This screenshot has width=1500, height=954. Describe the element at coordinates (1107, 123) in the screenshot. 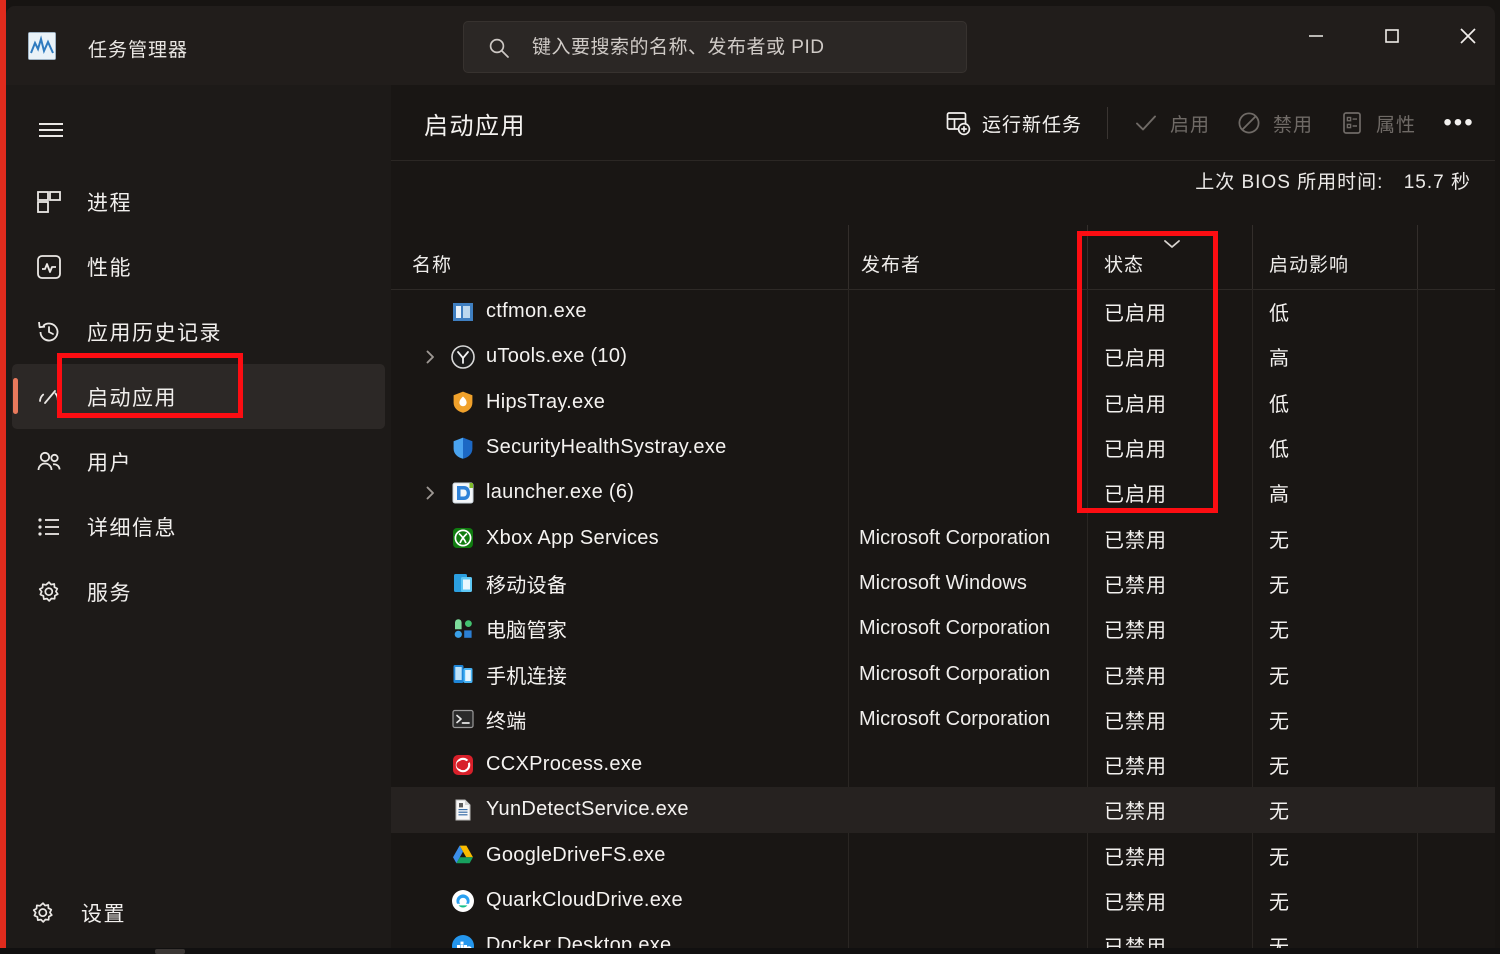

I see `command-separator` at that location.